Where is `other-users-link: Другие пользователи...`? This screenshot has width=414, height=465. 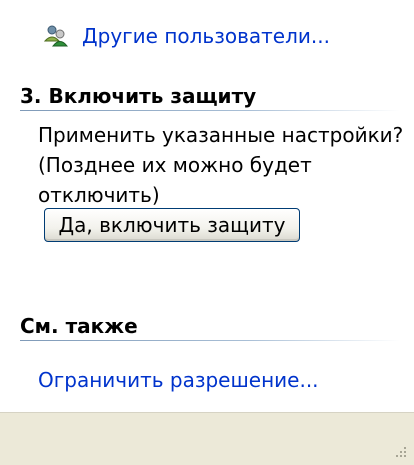 other-users-link: Другие пользователи... is located at coordinates (206, 36).